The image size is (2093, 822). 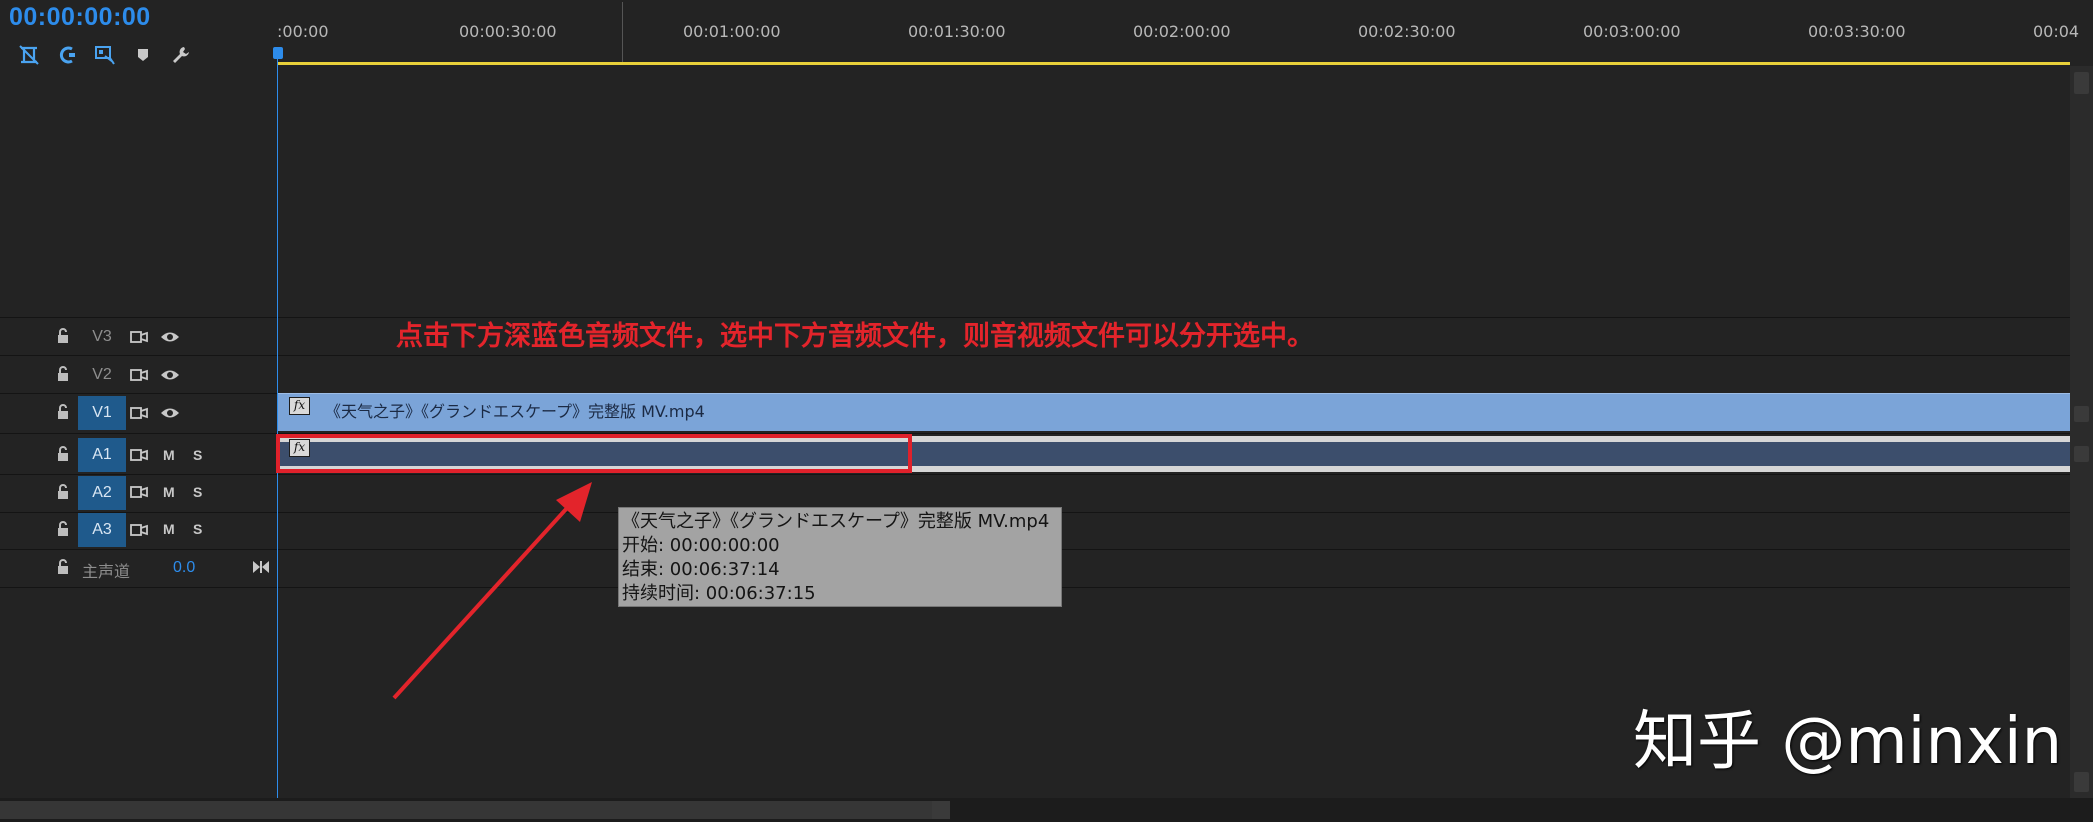 What do you see at coordinates (594, 453) in the screenshot?
I see `highlight-box` at bounding box center [594, 453].